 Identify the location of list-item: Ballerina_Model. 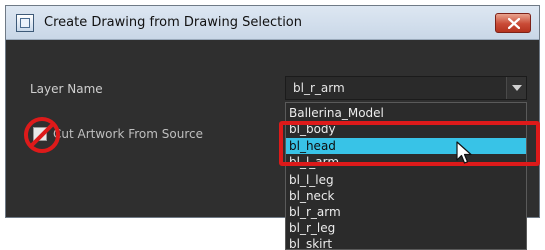
(406, 113).